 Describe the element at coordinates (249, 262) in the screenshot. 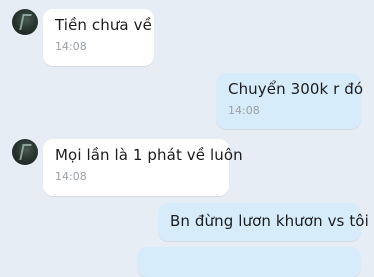

I see `message-bubble-outgoing` at that location.